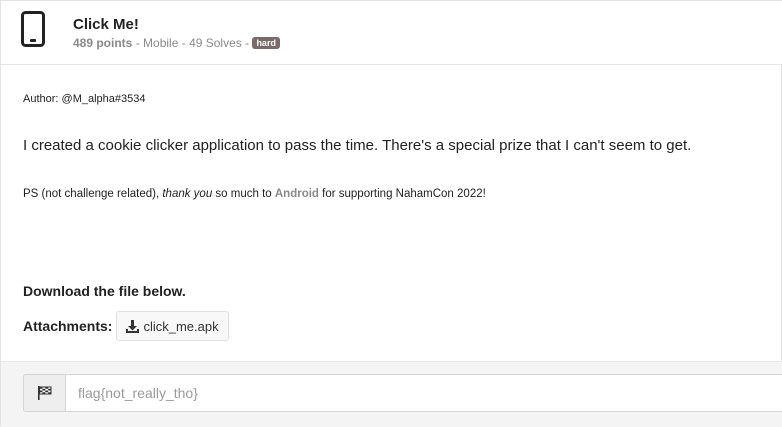  I want to click on download-icon, so click(133, 326).